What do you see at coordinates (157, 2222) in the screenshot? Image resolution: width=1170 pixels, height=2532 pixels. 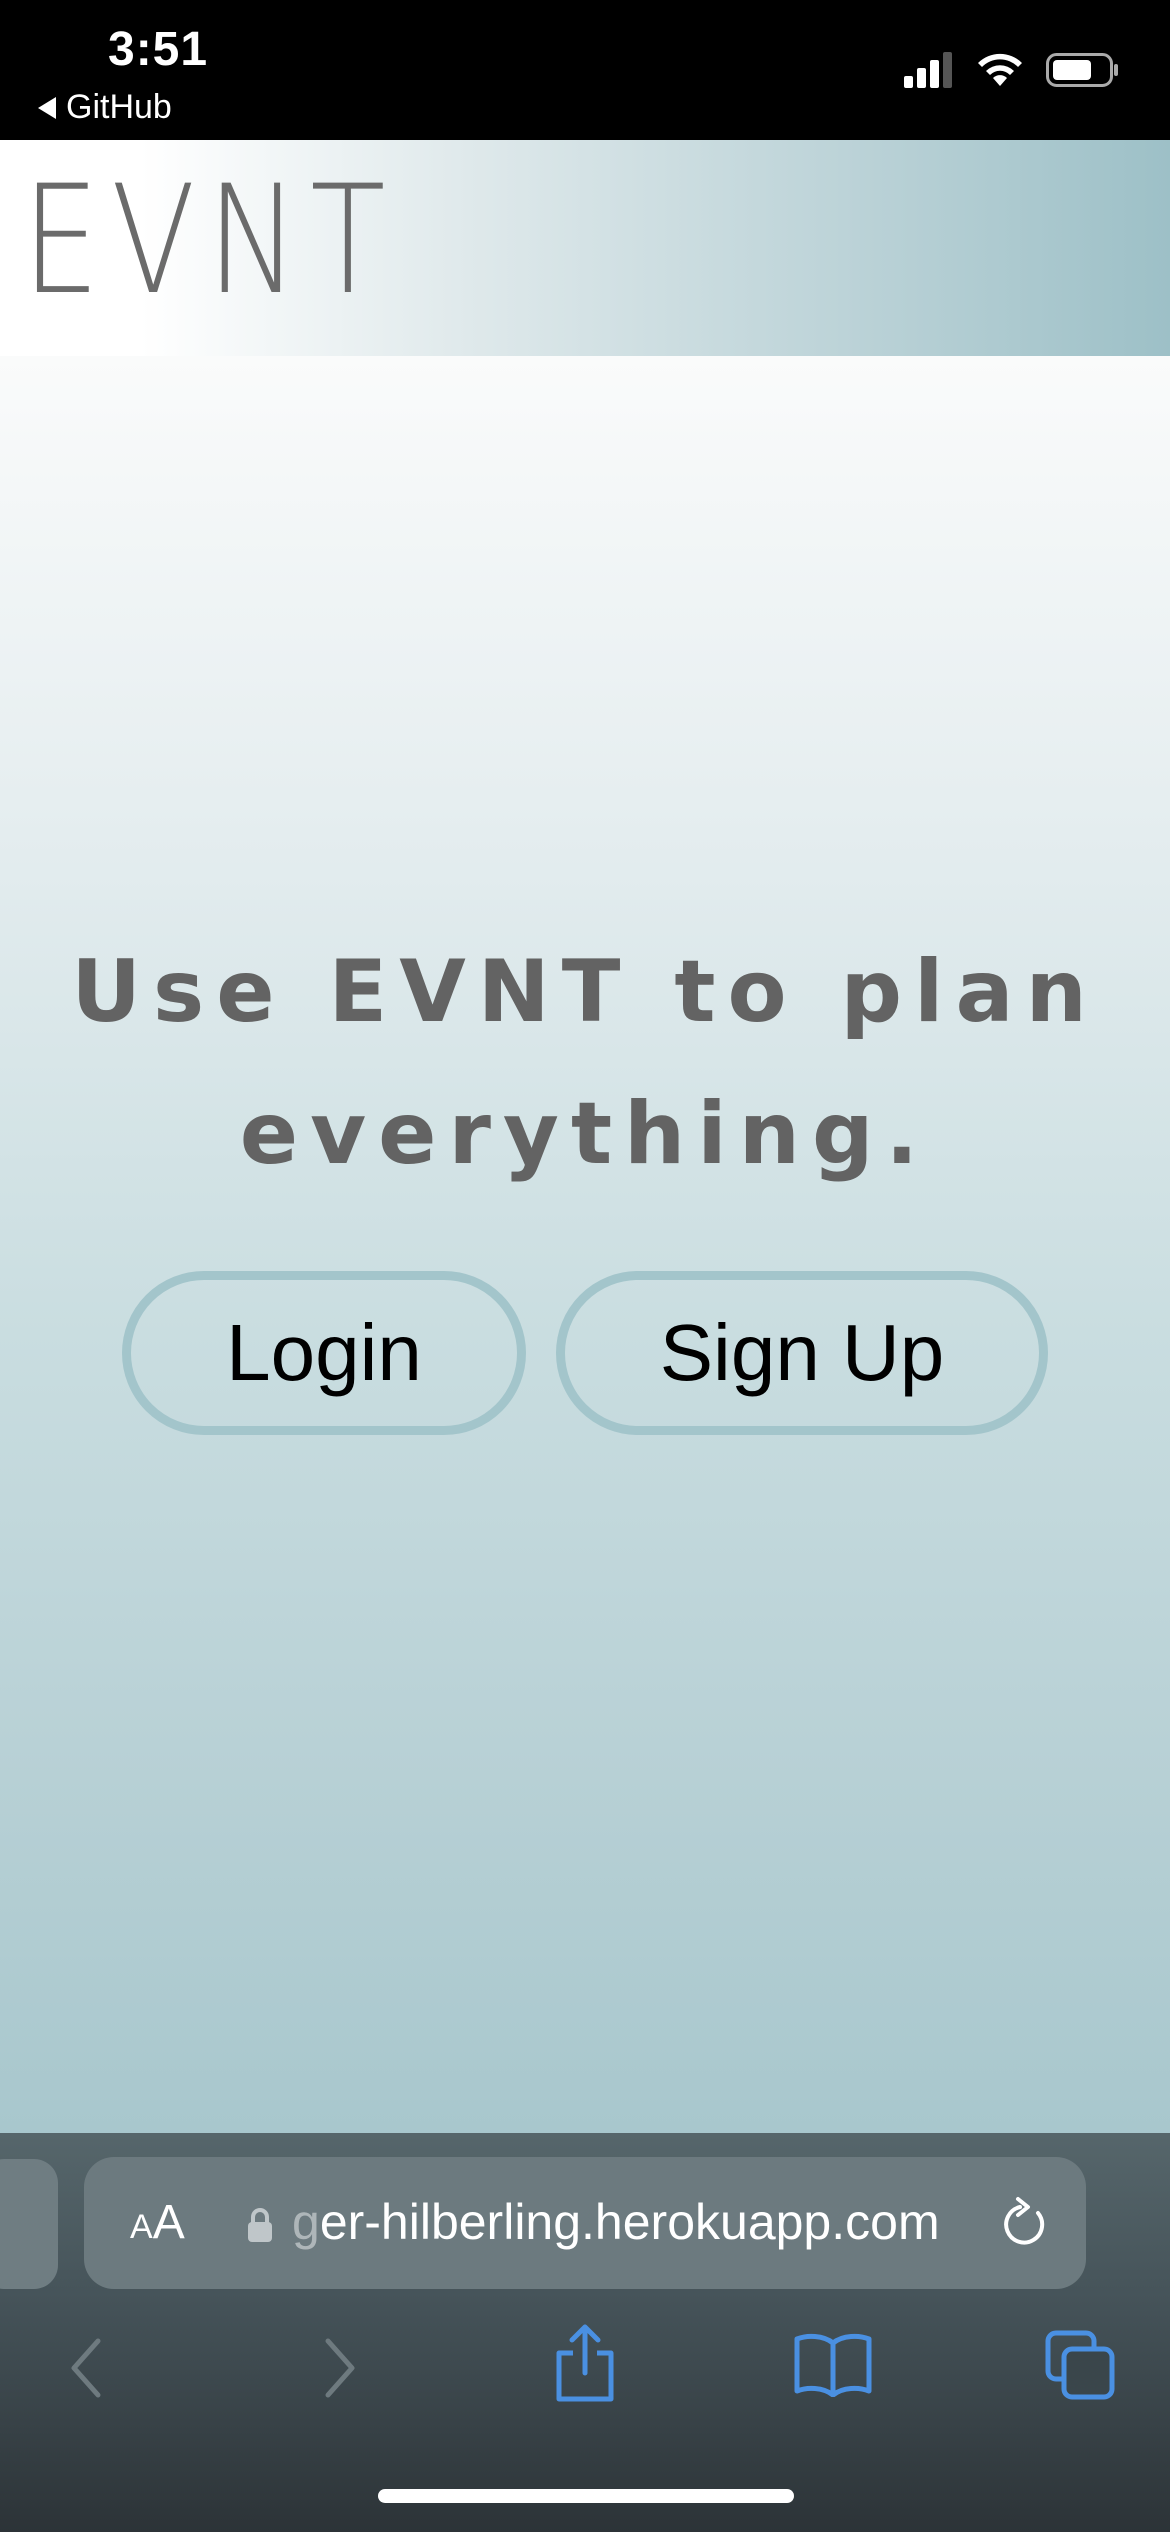 I see `text-size-button: AA` at bounding box center [157, 2222].